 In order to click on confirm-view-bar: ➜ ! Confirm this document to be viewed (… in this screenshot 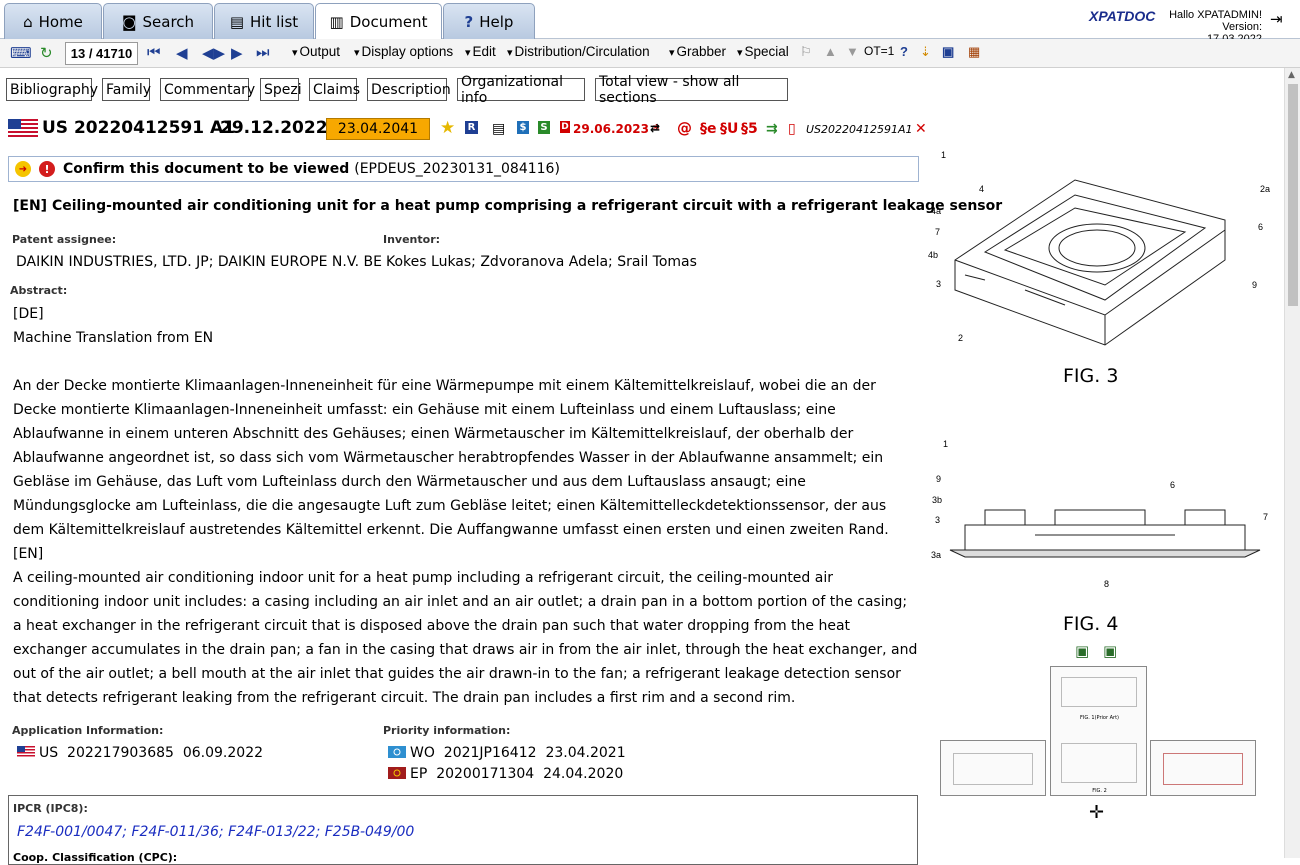, I will do `click(463, 169)`.